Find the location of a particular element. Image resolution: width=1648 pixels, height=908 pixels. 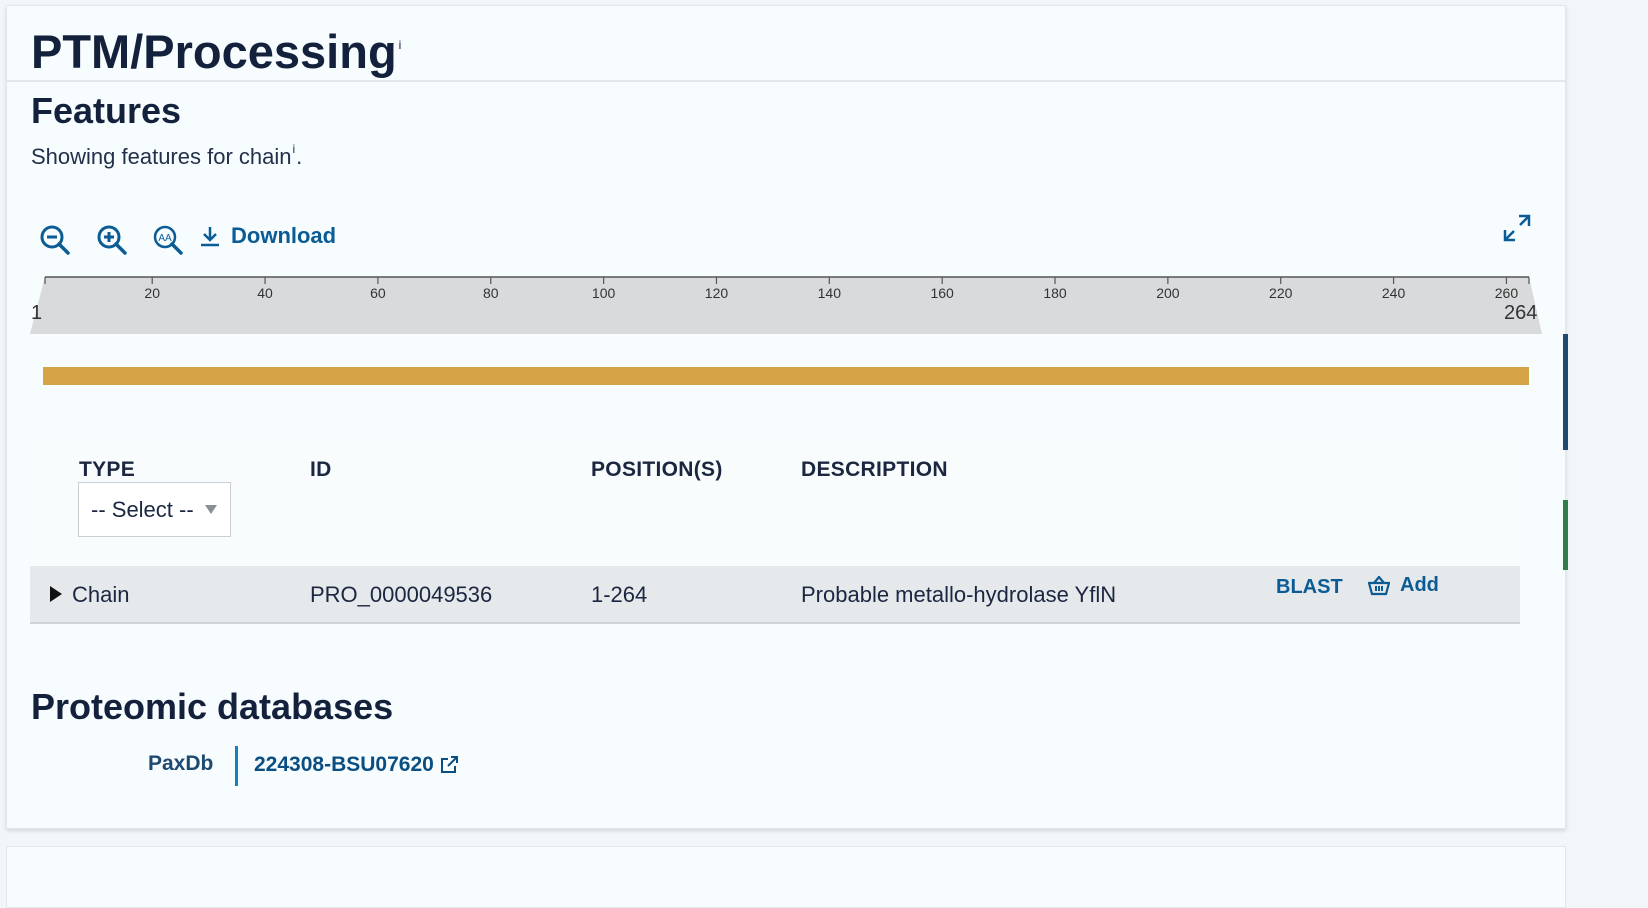

row-type: Chain is located at coordinates (101, 594).